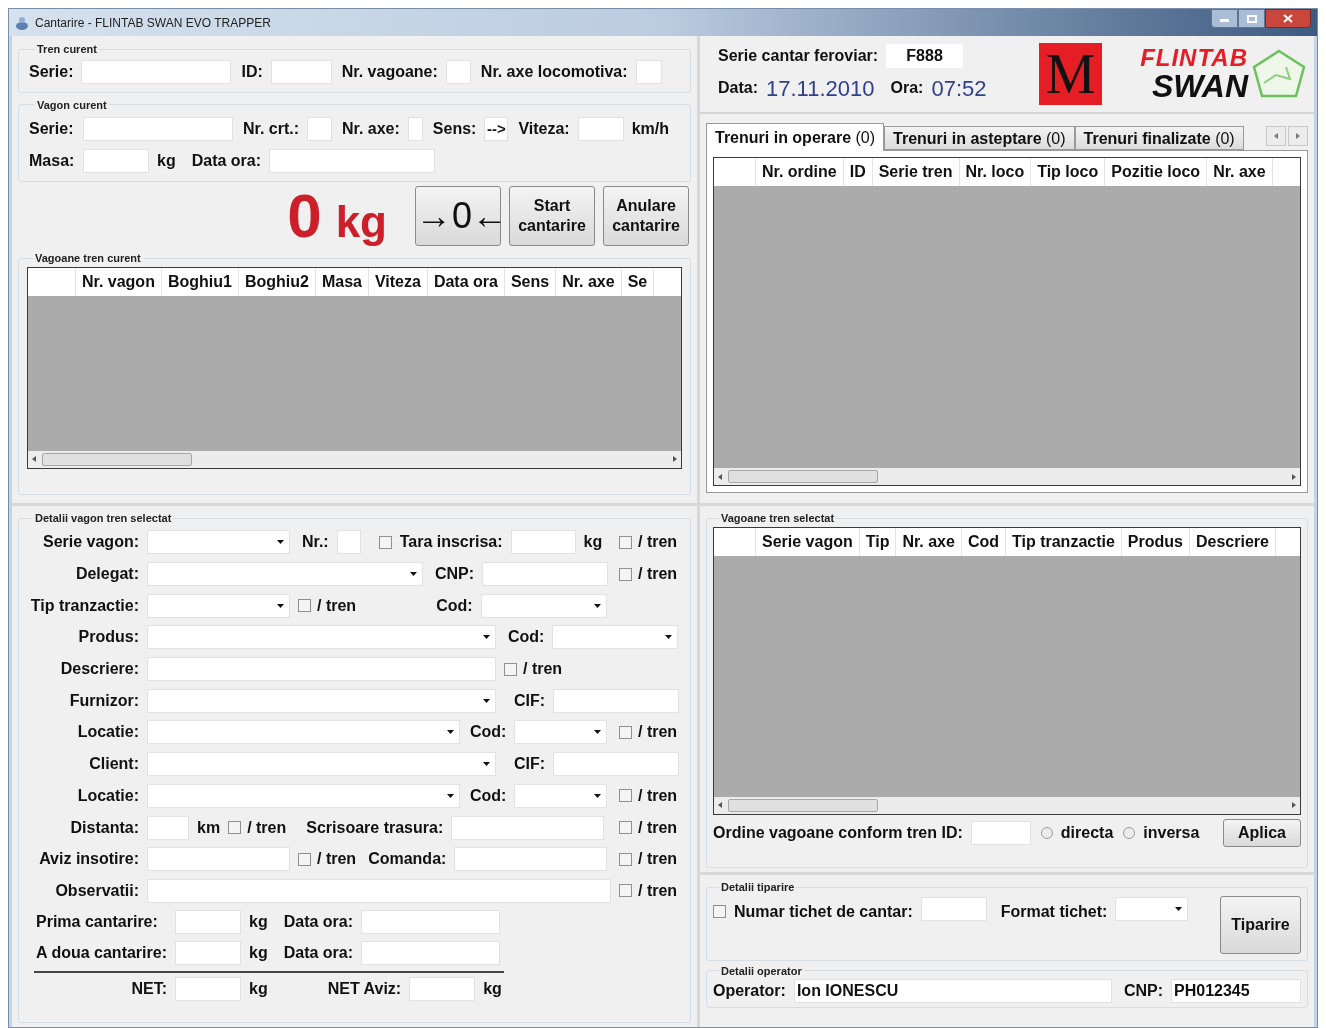  What do you see at coordinates (1007, 476) in the screenshot?
I see `horizontal-scrollbar` at bounding box center [1007, 476].